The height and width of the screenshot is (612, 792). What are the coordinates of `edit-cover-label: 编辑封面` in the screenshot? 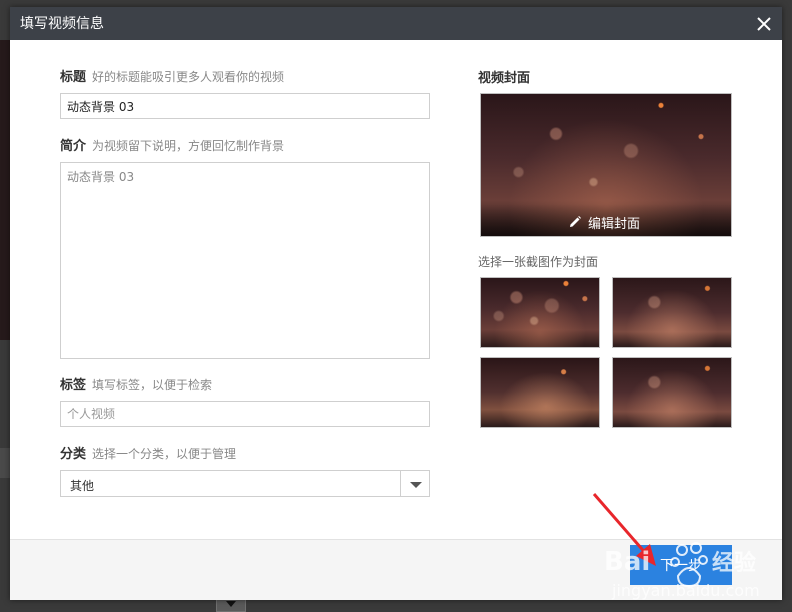 It's located at (614, 224).